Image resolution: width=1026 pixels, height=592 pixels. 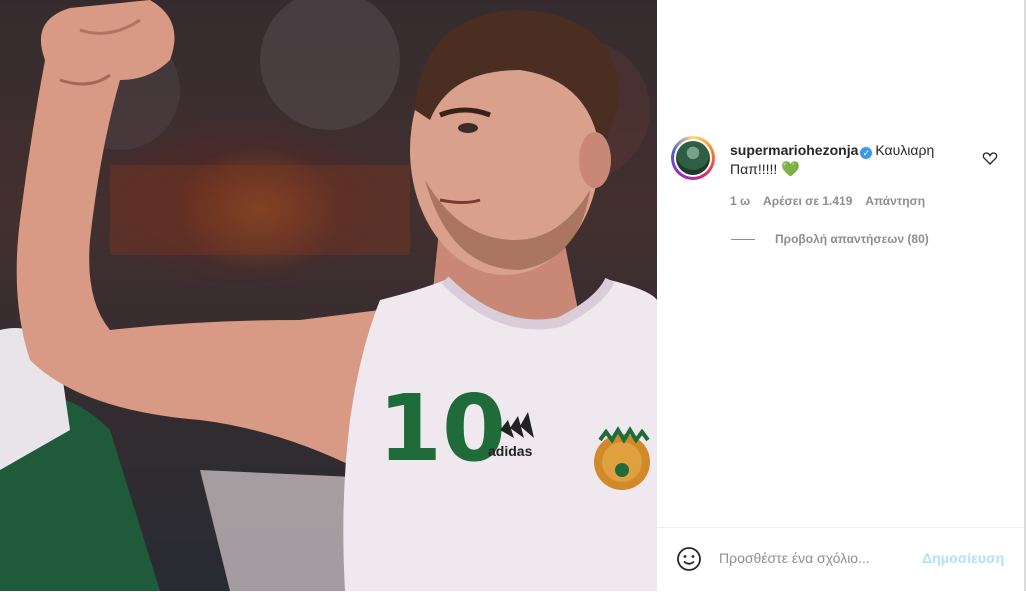 I want to click on comment-composer: Δημοσίευση, so click(x=841, y=559).